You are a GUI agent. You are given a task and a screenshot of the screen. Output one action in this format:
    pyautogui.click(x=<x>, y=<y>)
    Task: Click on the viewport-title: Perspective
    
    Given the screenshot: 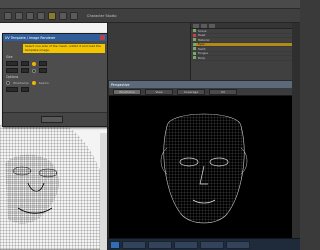 What is the action you would take?
    pyautogui.click(x=120, y=84)
    